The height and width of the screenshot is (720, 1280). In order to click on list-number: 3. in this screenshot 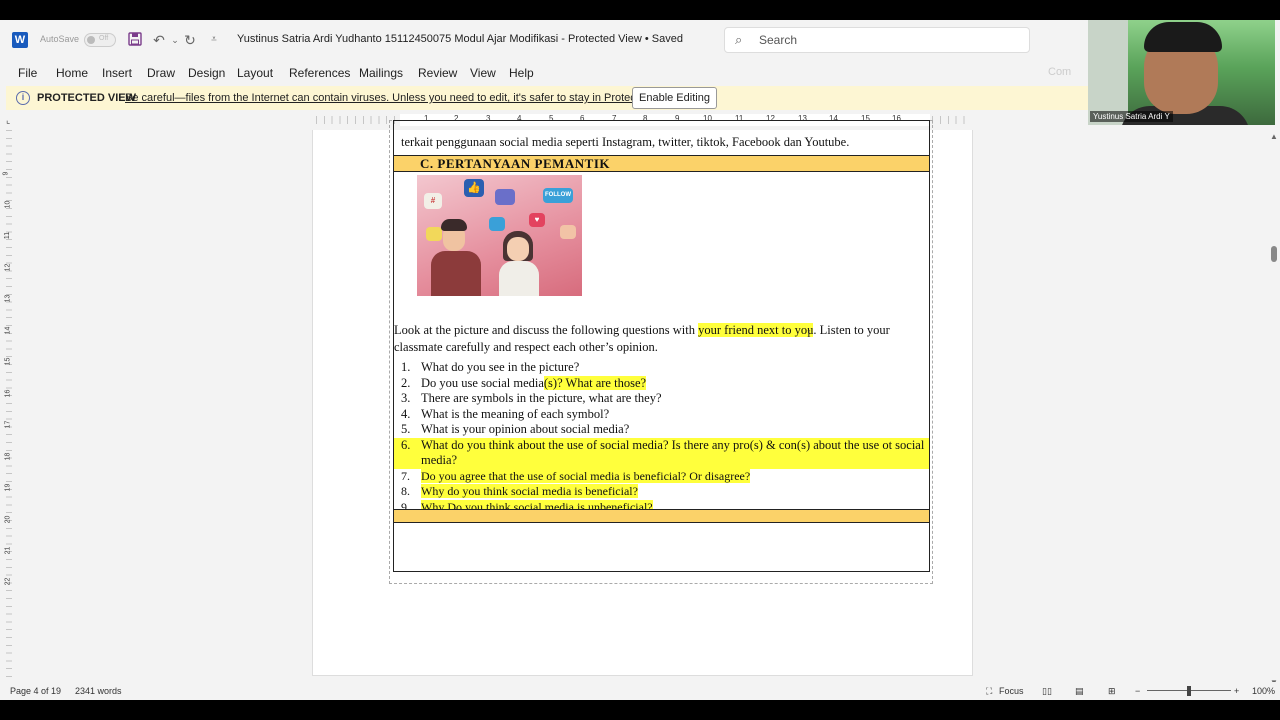, I will do `click(406, 398)`.